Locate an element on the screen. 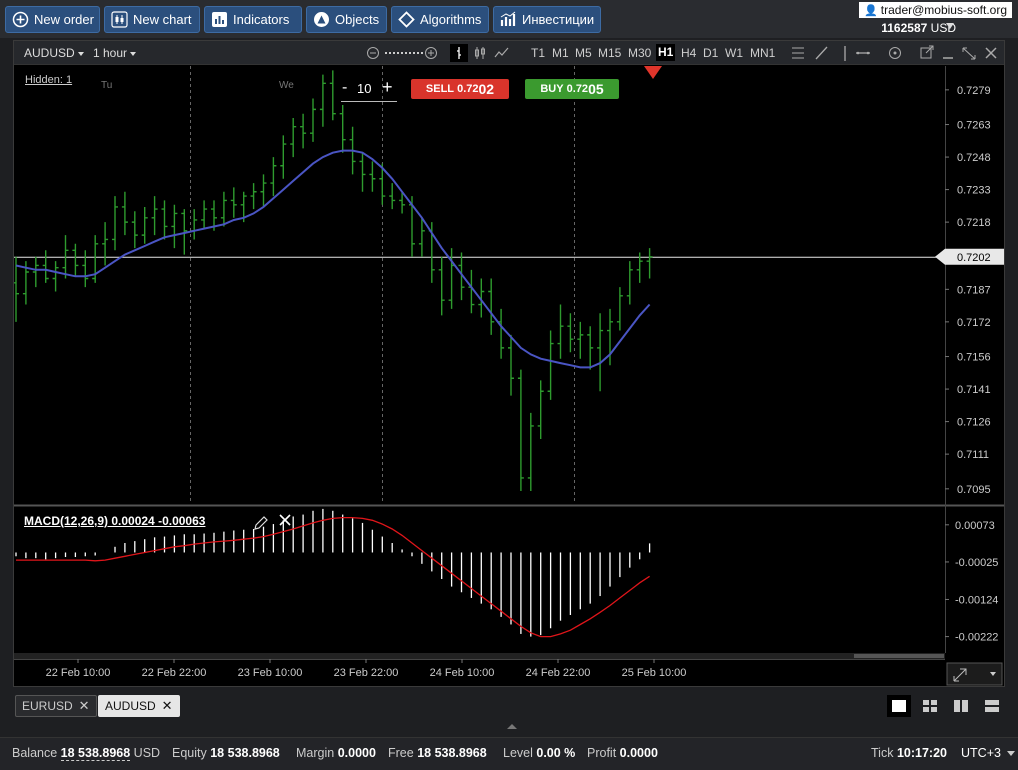 This screenshot has height=770, width=1018. timezone-label: UTC+3 is located at coordinates (981, 753).